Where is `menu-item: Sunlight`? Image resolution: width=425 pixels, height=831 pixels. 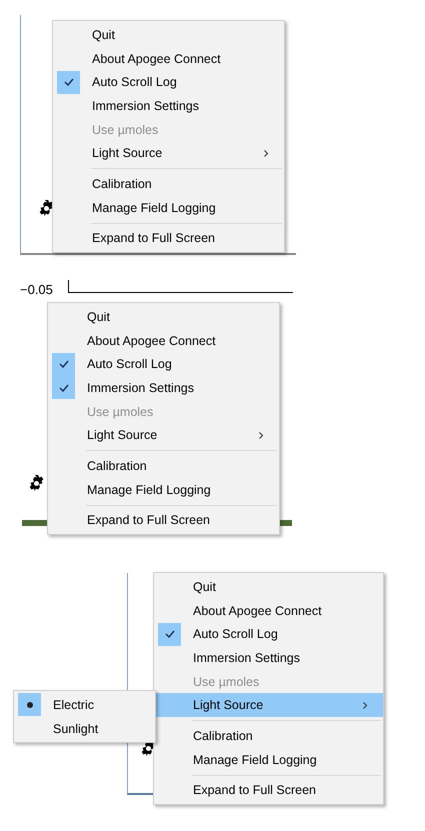
menu-item: Sunlight is located at coordinates (84, 728).